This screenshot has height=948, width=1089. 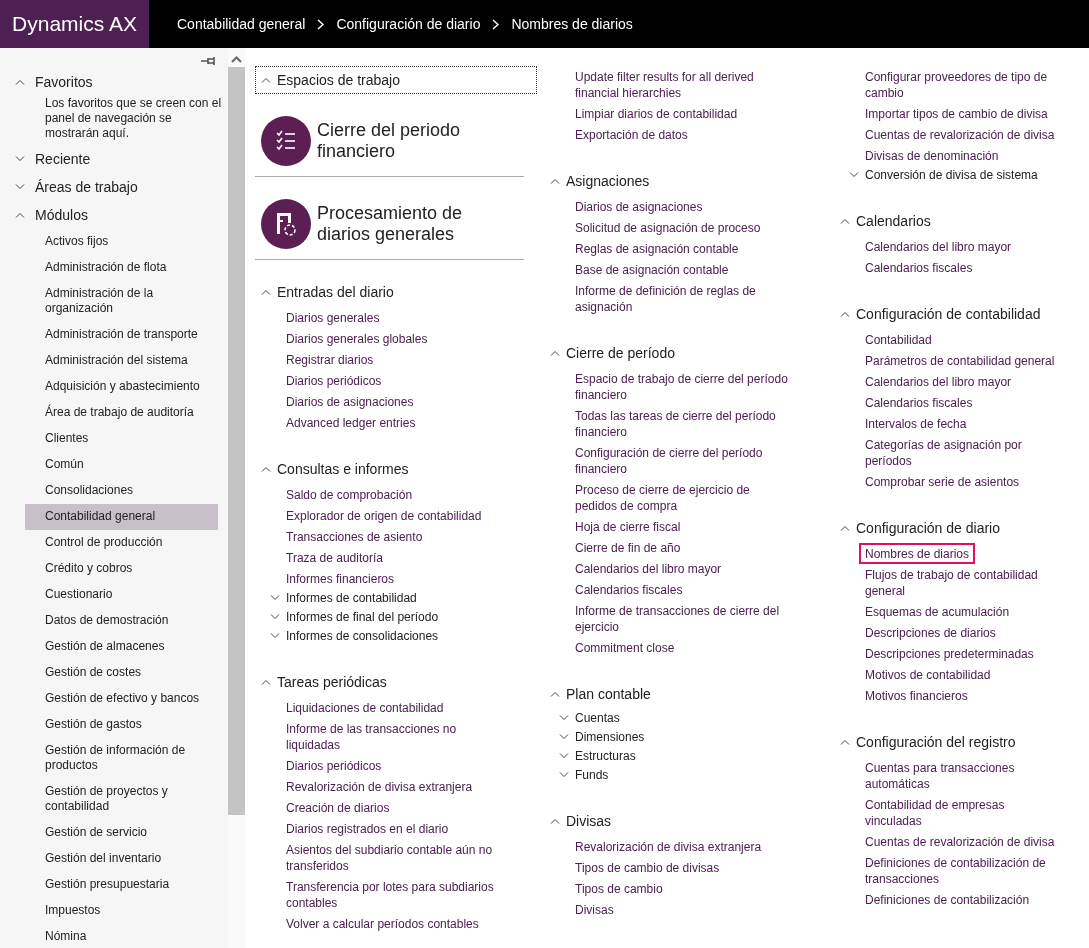 I want to click on module-item: Clientes, so click(x=121, y=439).